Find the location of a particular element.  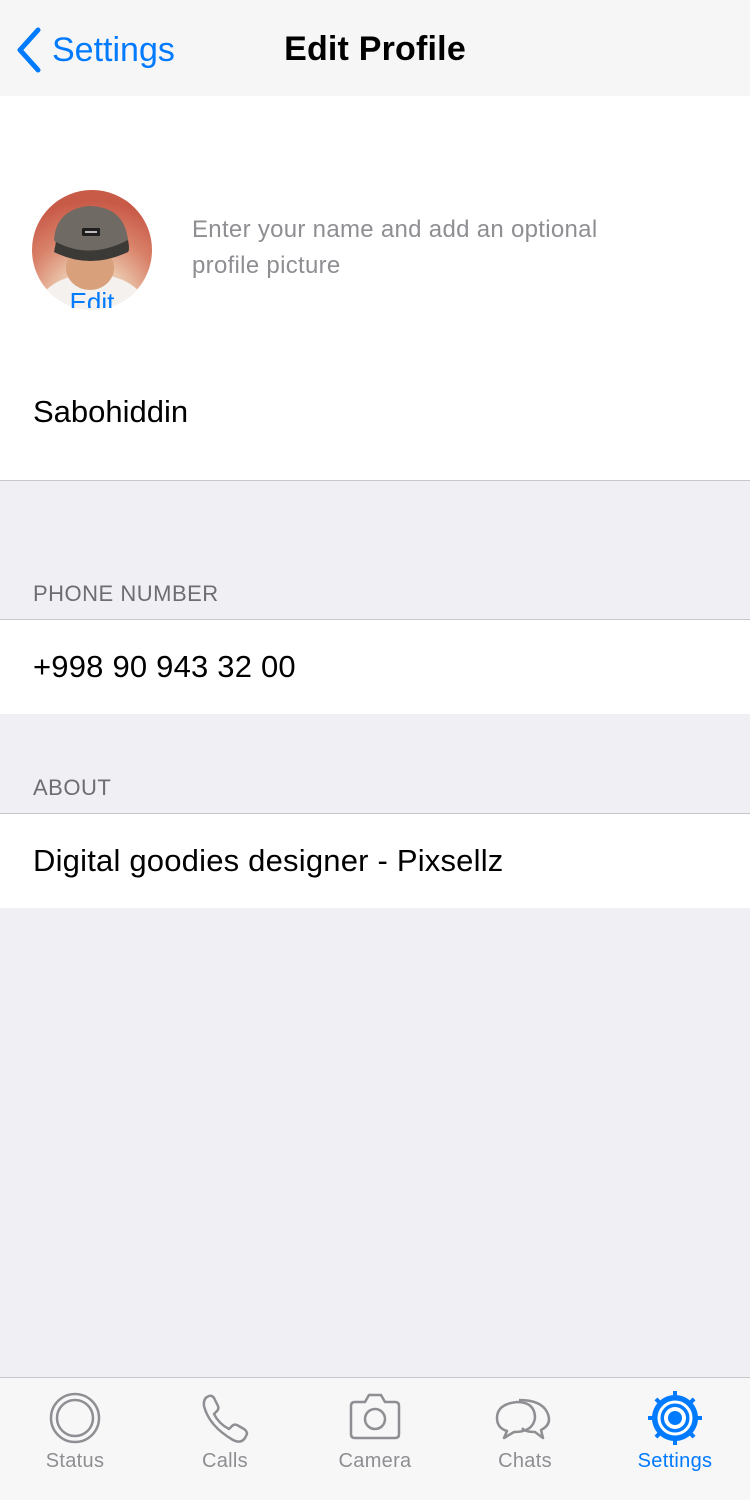

about-section-header: ABOUT is located at coordinates (72, 787).